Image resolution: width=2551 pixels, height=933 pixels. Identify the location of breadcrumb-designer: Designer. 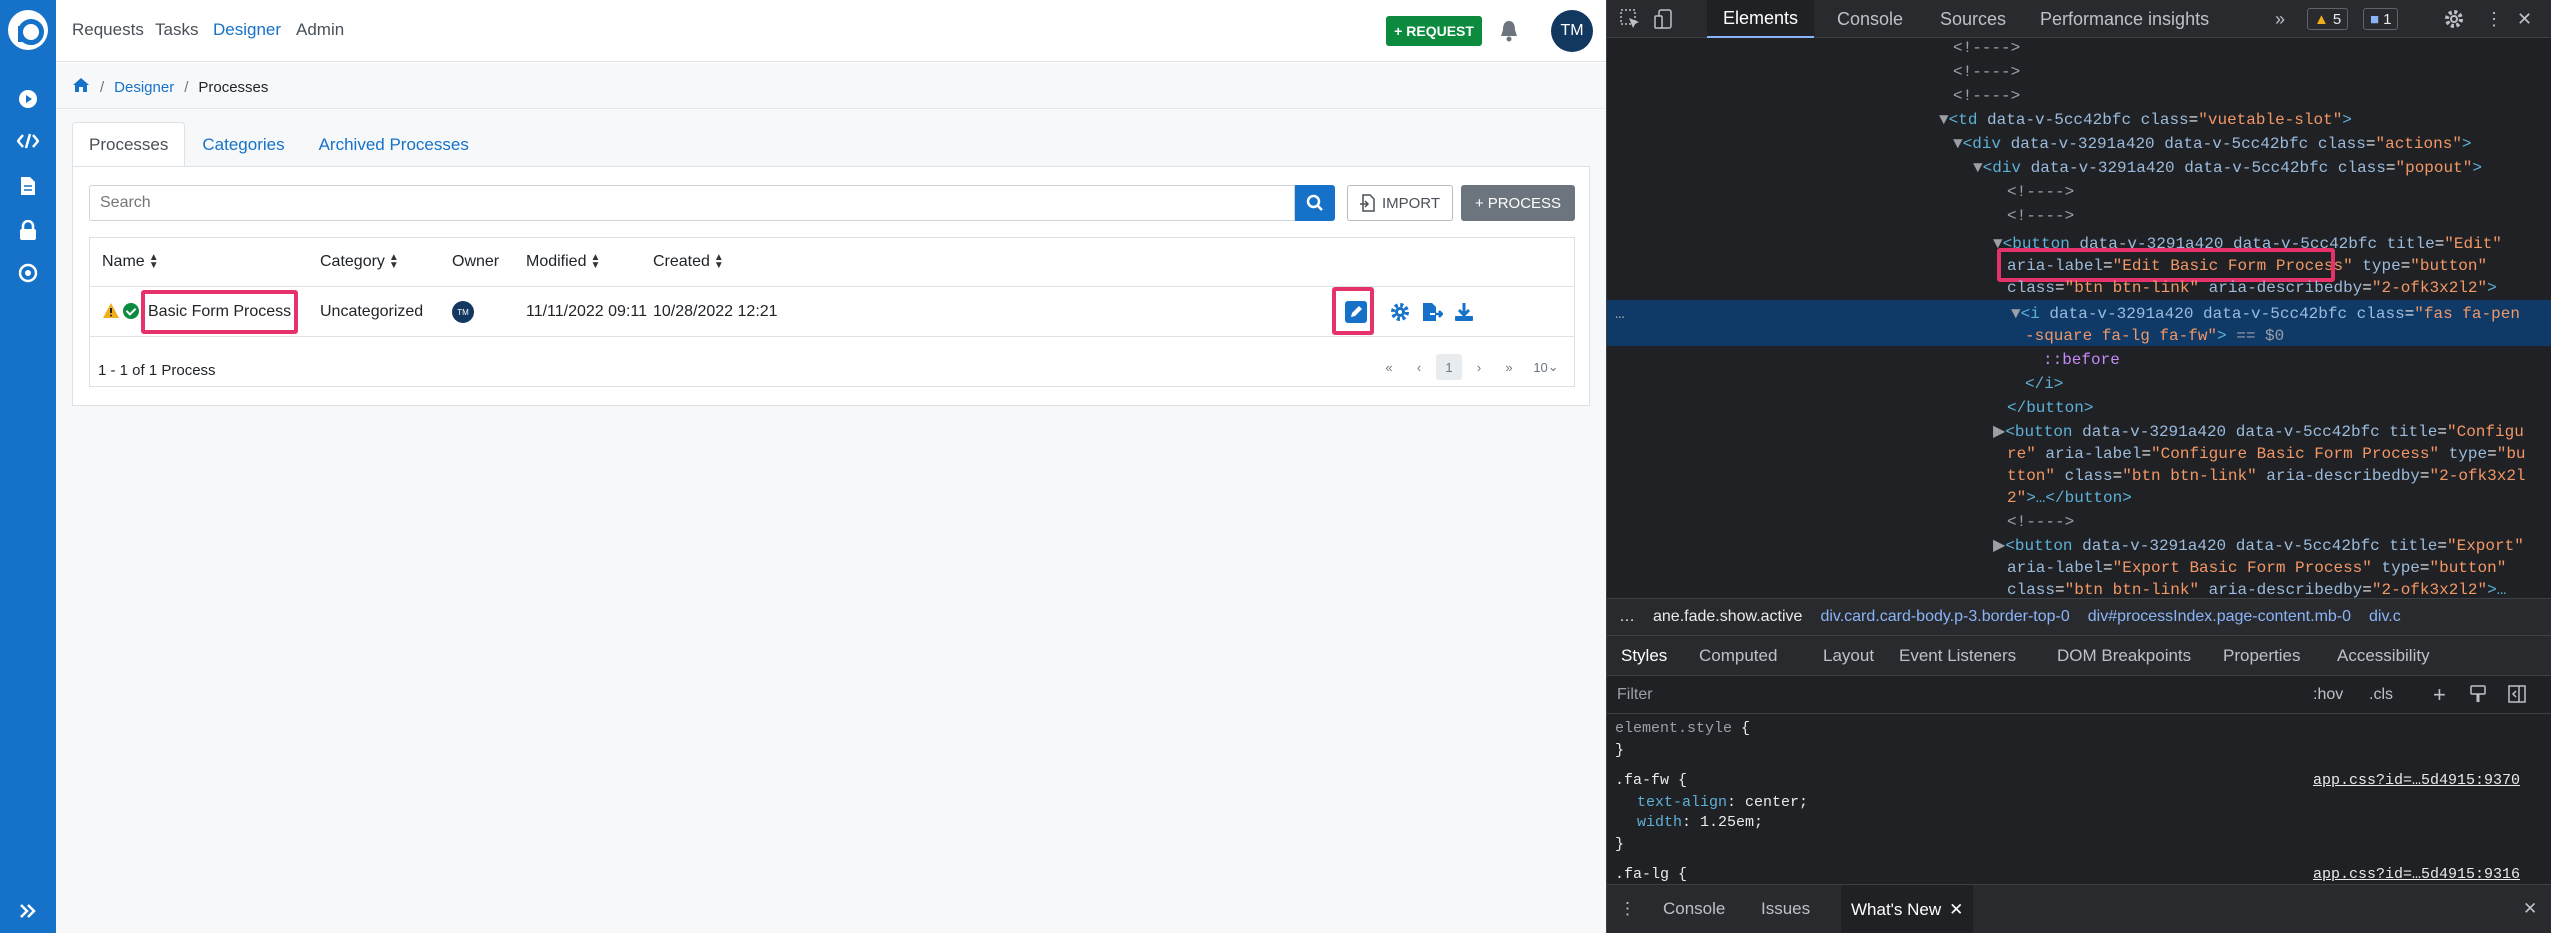
(144, 87).